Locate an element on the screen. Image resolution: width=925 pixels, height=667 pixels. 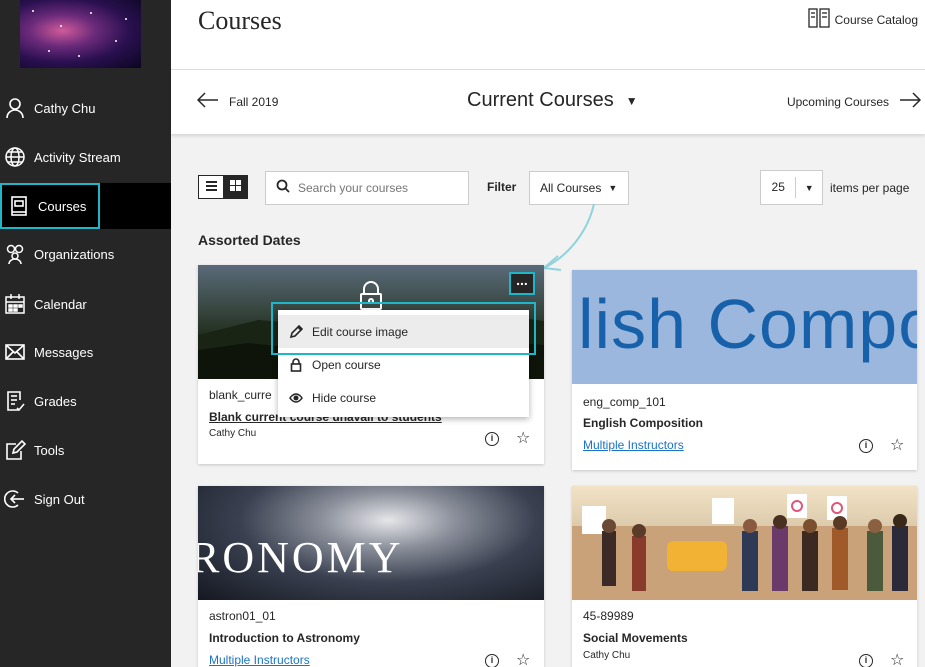
next-term-label: Upcoming Courses is located at coordinates (837, 101).